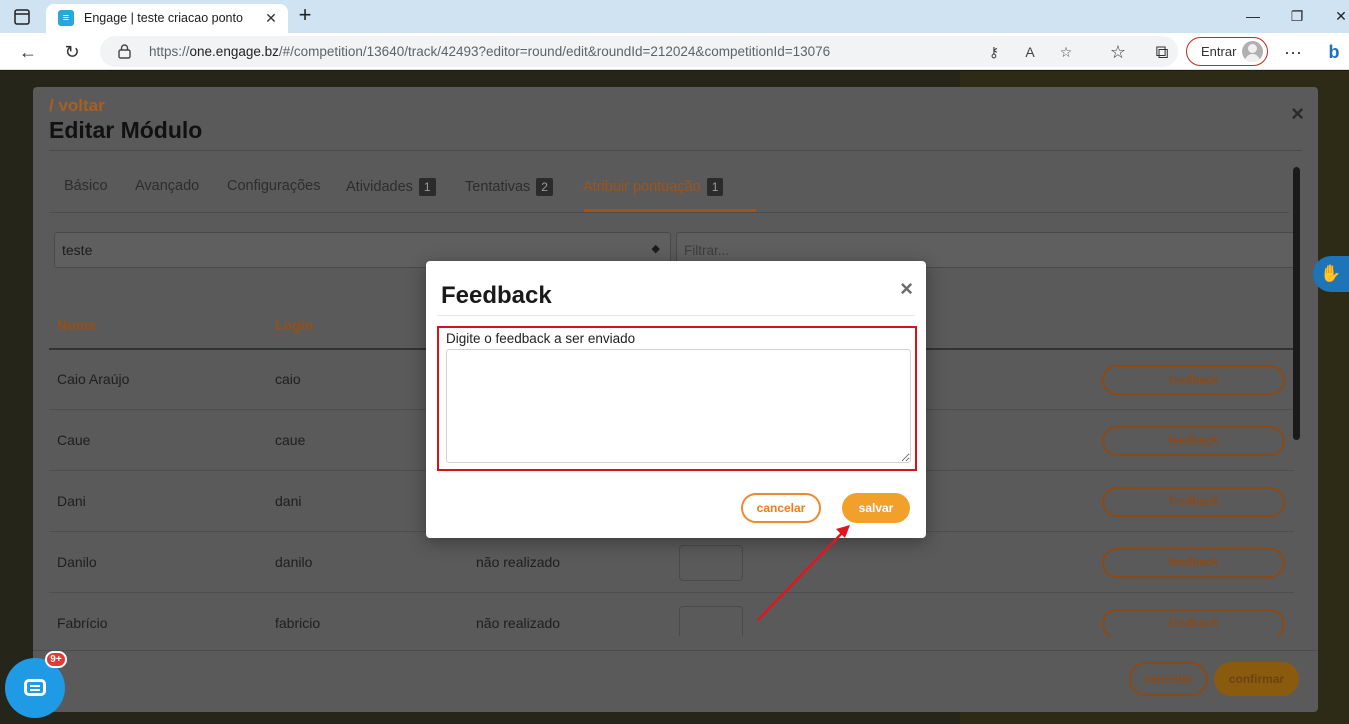 The height and width of the screenshot is (724, 1349). Describe the element at coordinates (294, 562) in the screenshot. I see `row-login: danilo` at that location.